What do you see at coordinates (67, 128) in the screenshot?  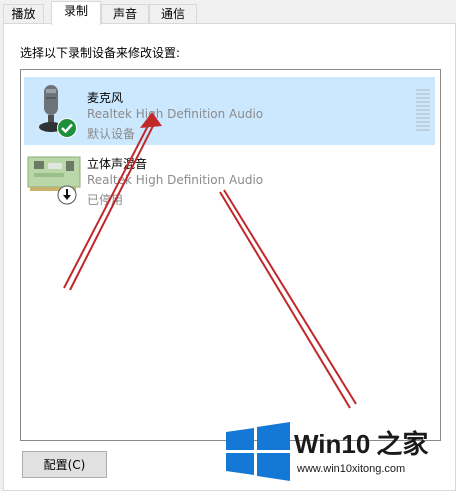 I see `checkmark-icon` at bounding box center [67, 128].